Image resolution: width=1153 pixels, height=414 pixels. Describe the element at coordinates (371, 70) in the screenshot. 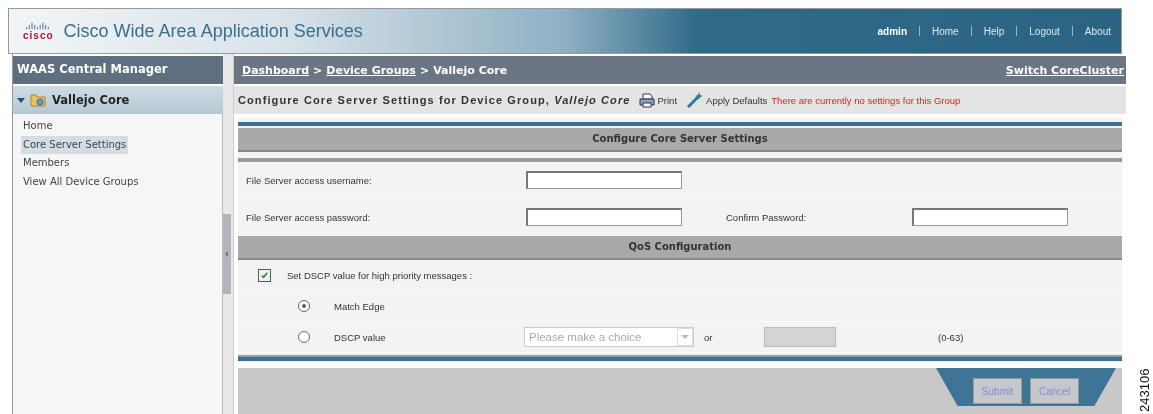

I see `breadcrumb-link: Device Groups` at that location.